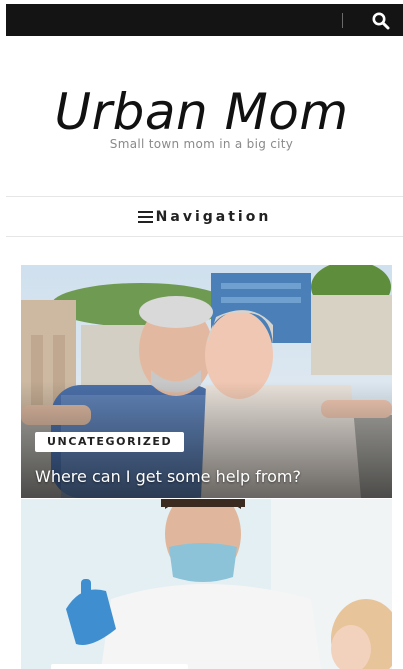 The width and height of the screenshot is (403, 669). Describe the element at coordinates (119, 666) in the screenshot. I see `post-category-badge` at that location.